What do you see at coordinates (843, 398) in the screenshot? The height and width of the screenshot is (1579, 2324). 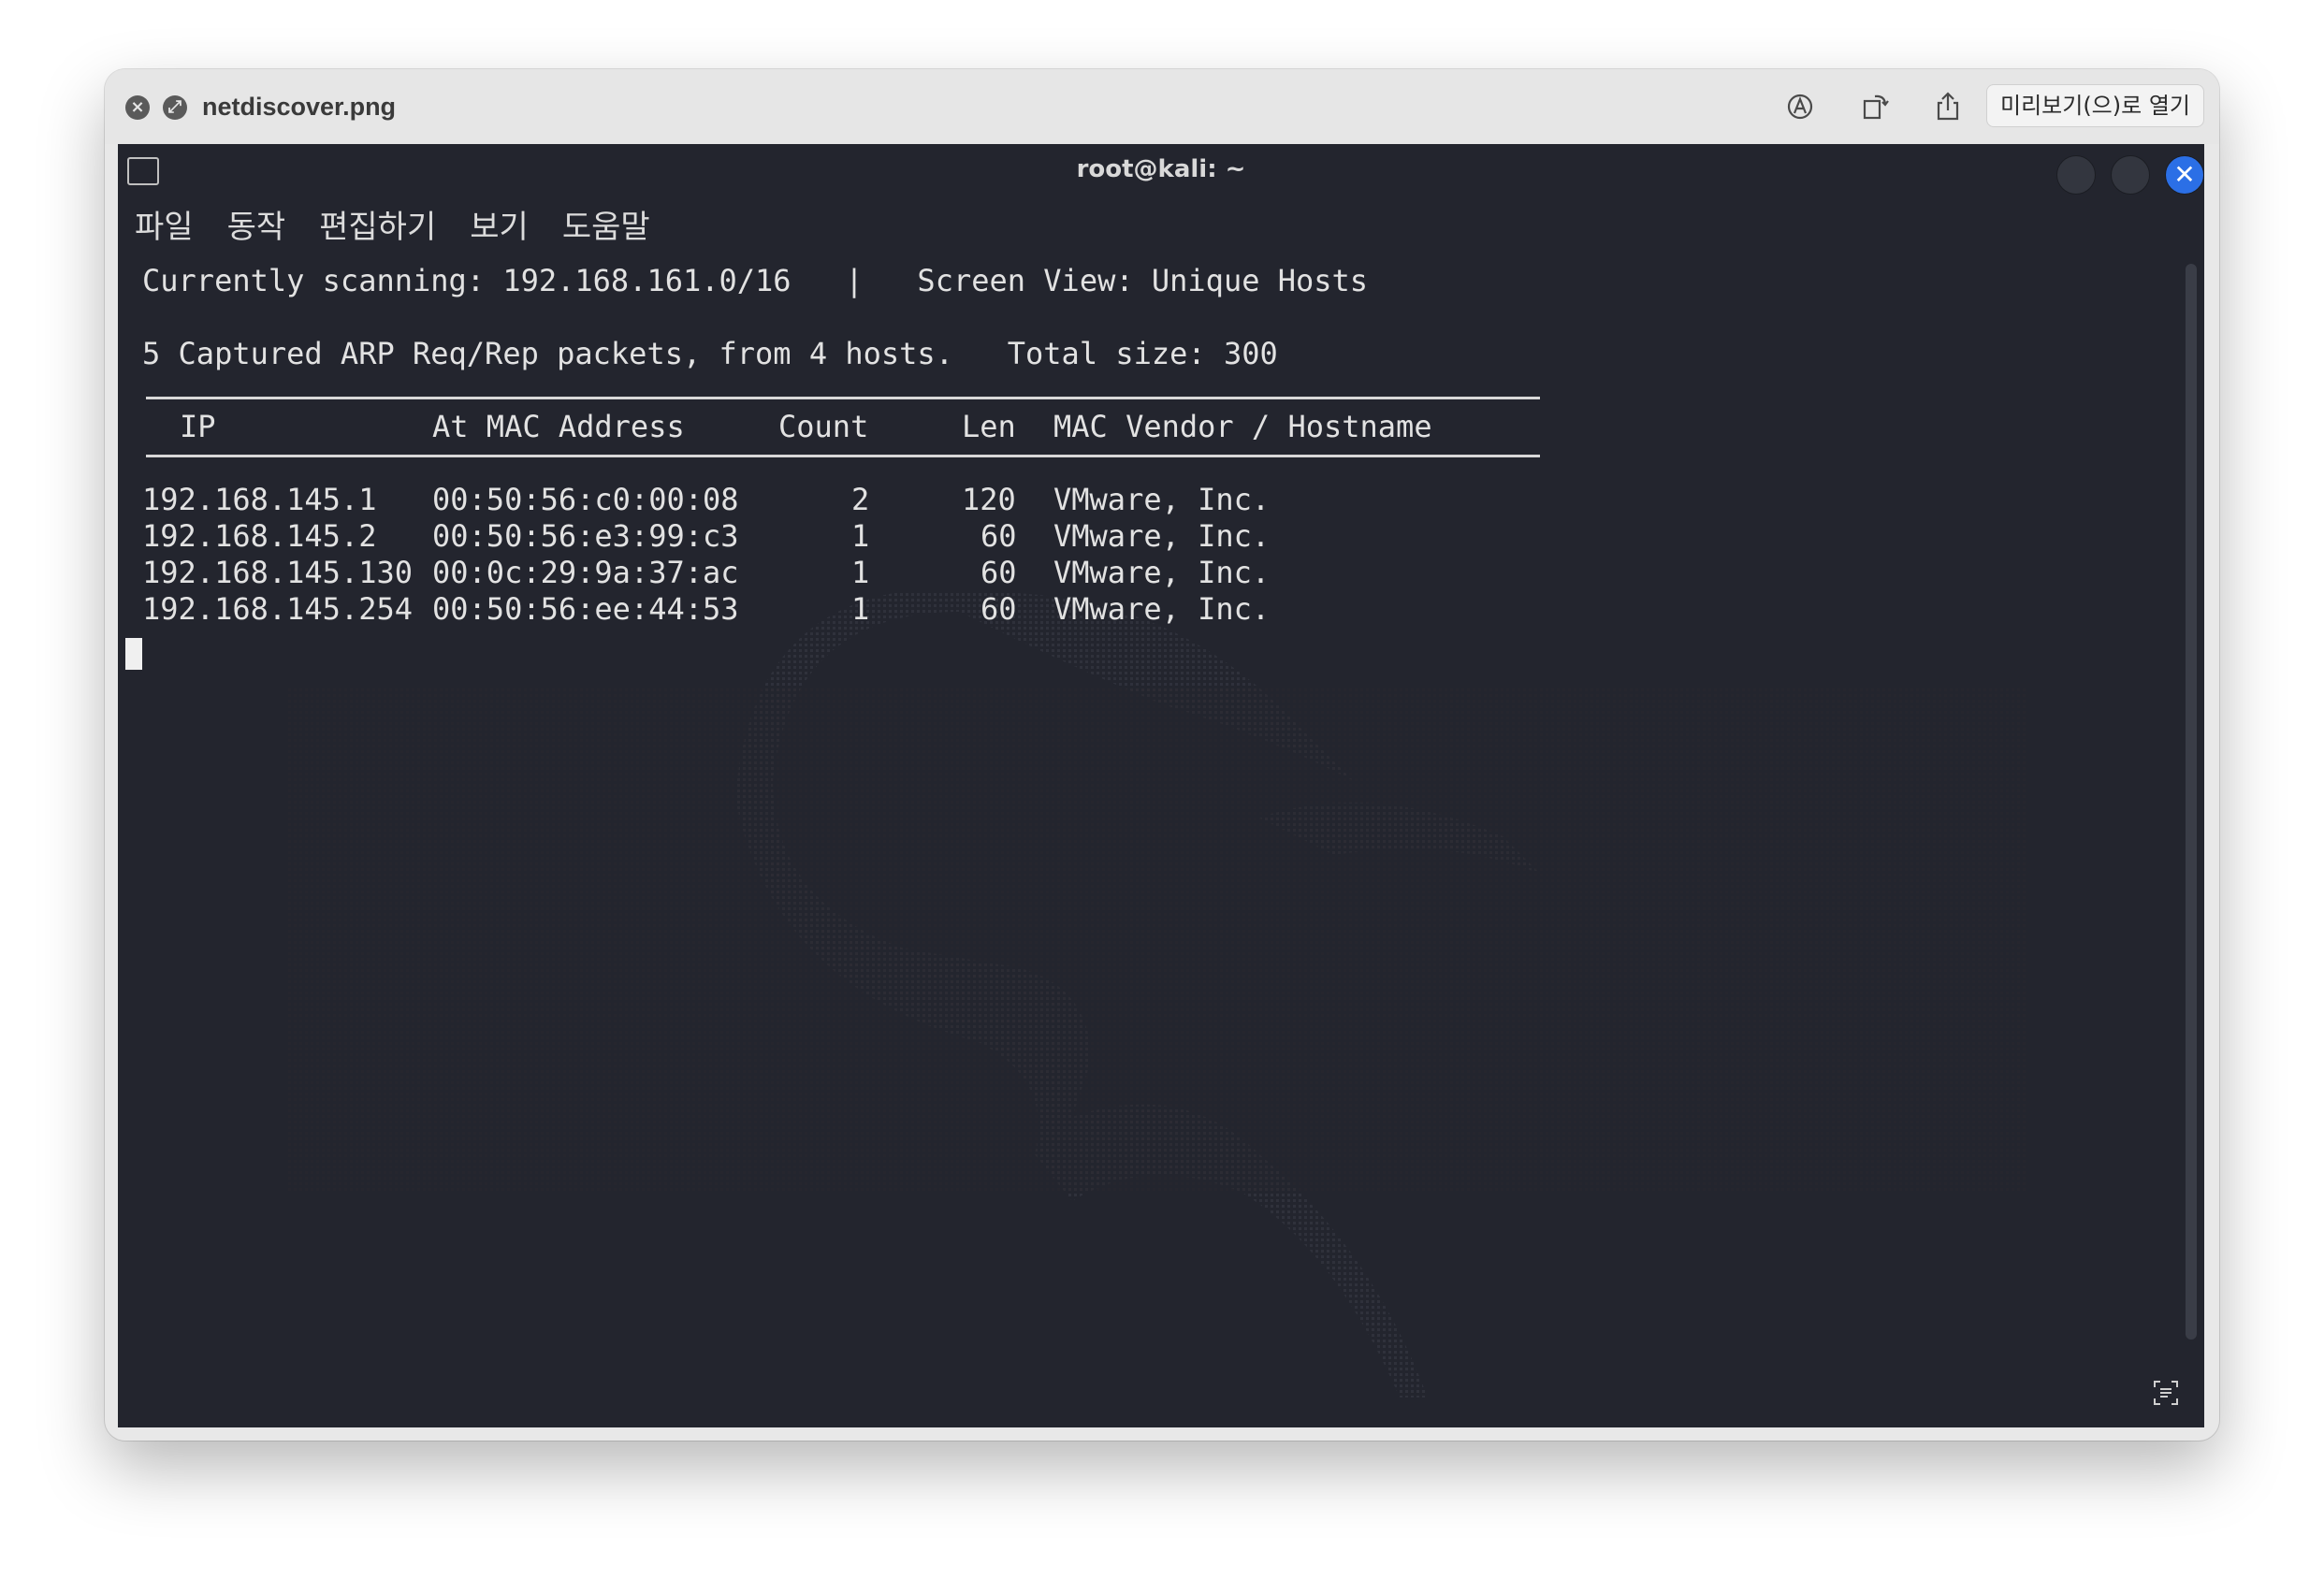 I see `table-top-rule` at bounding box center [843, 398].